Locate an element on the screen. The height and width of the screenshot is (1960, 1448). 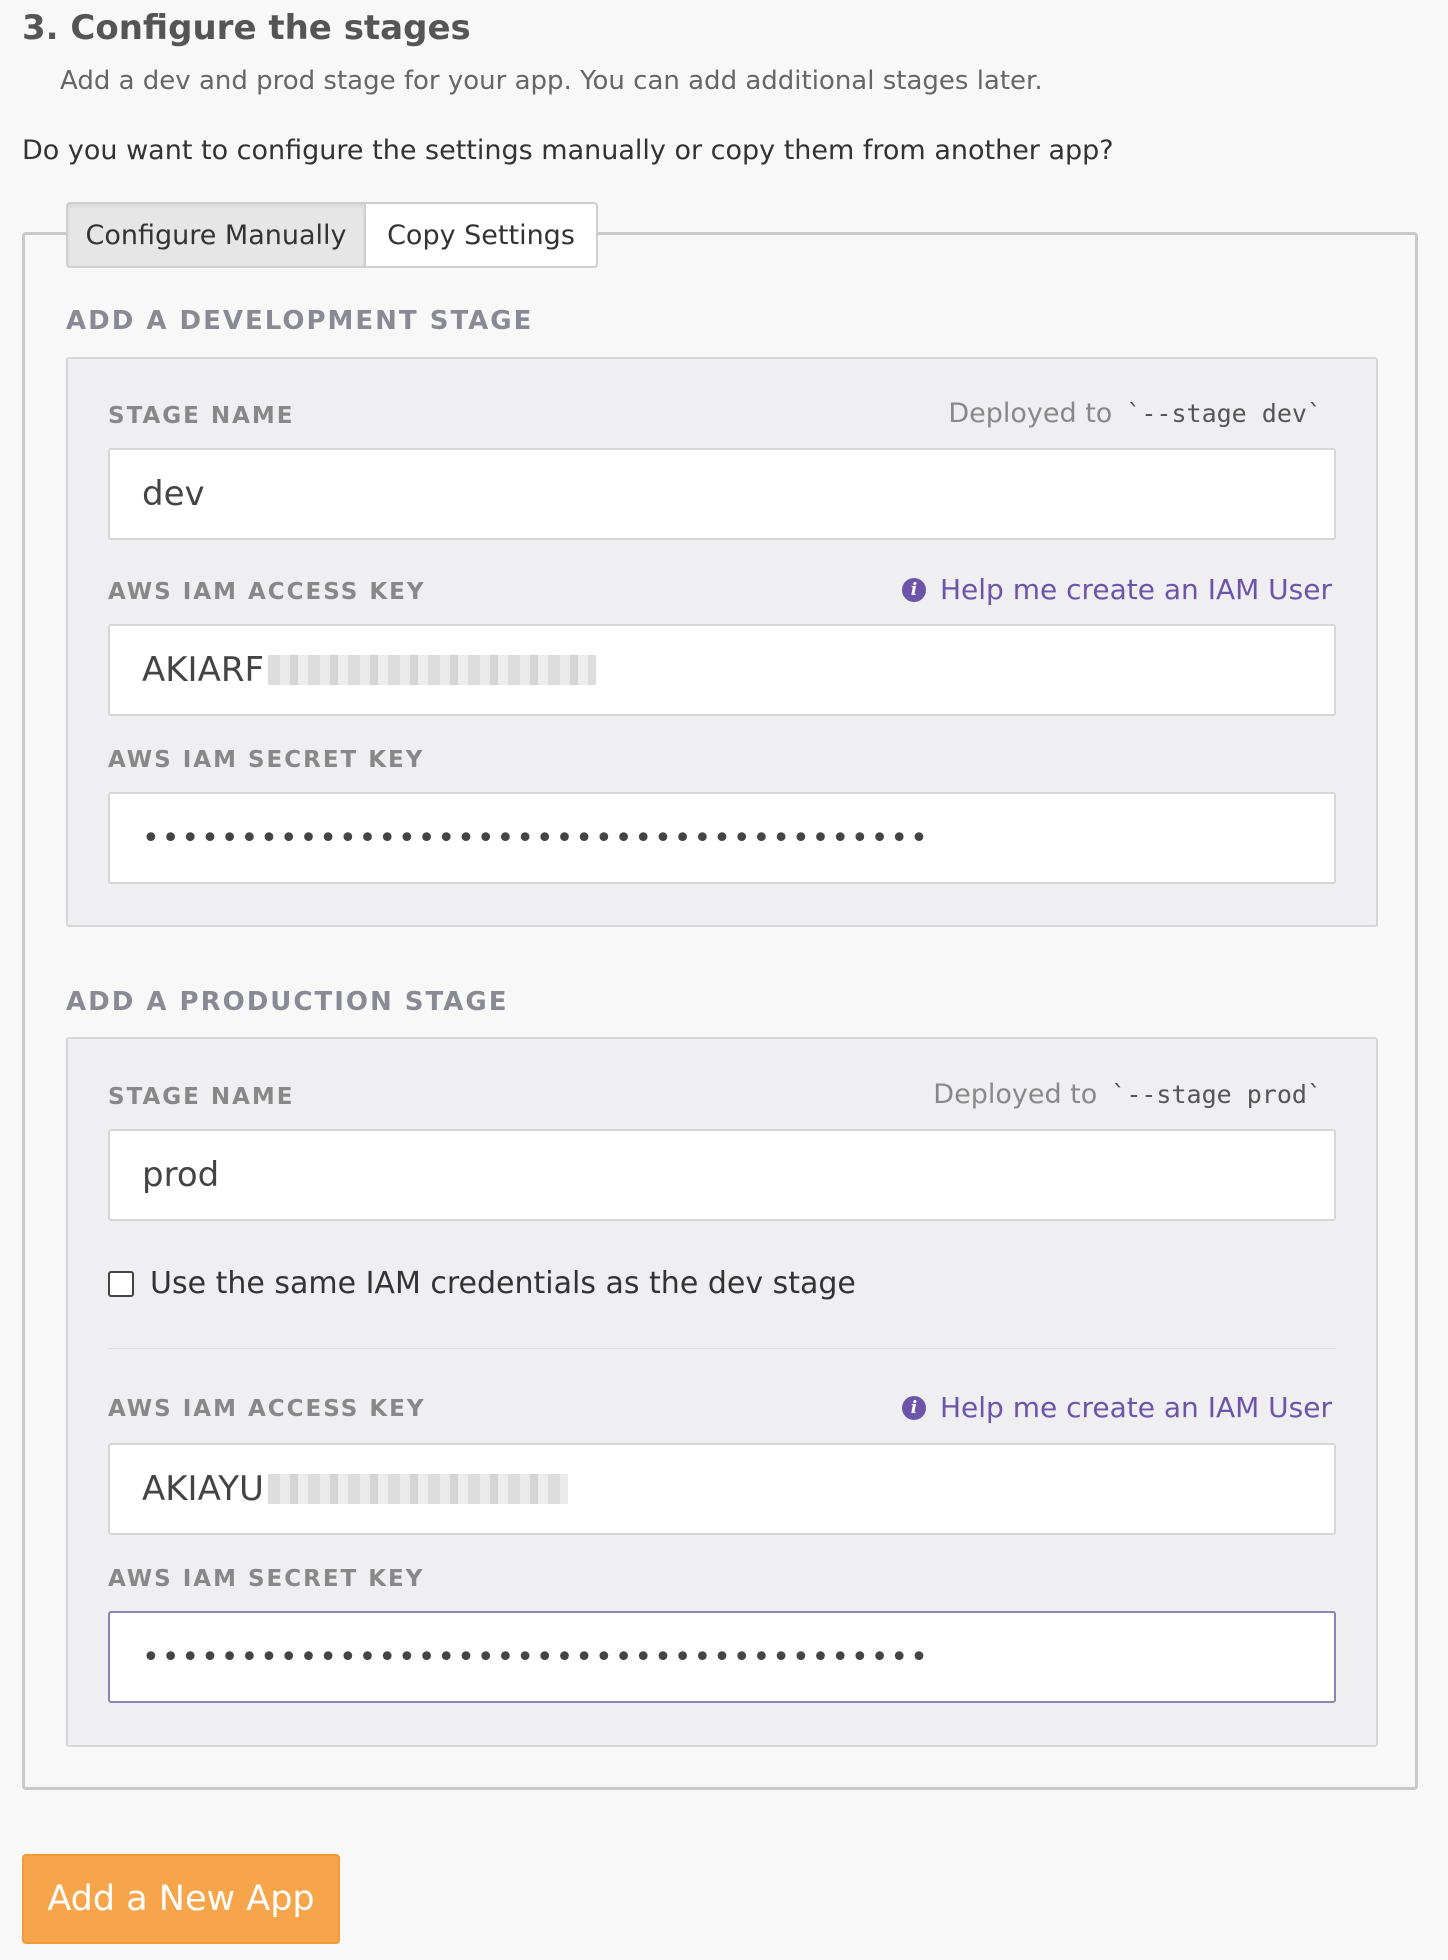
dev-stage-name-label: STAGE NAME is located at coordinates (201, 416).